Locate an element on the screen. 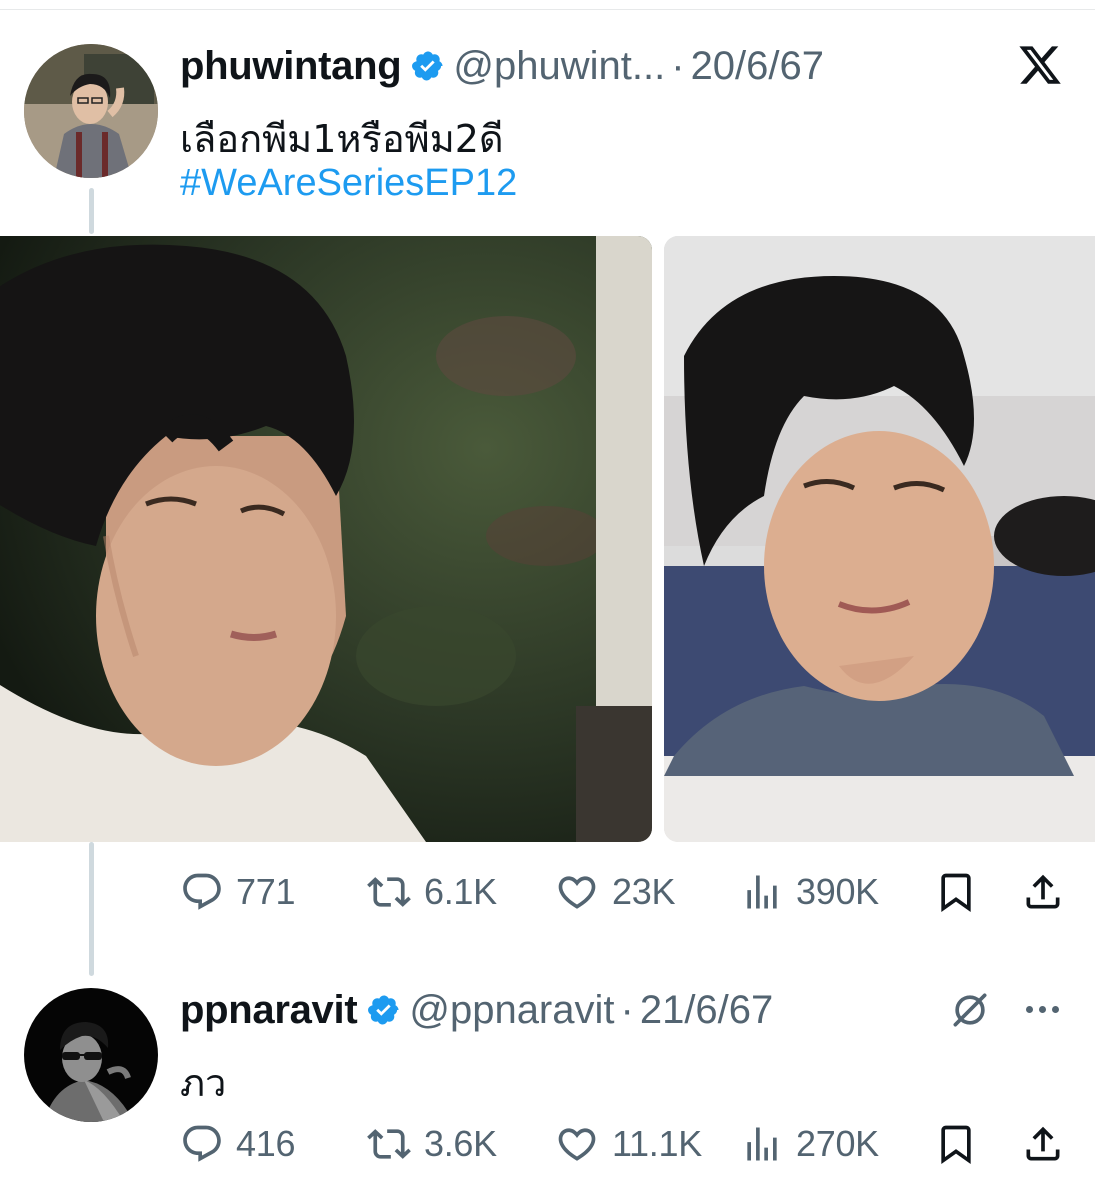  thread-line-top is located at coordinates (91, 211).